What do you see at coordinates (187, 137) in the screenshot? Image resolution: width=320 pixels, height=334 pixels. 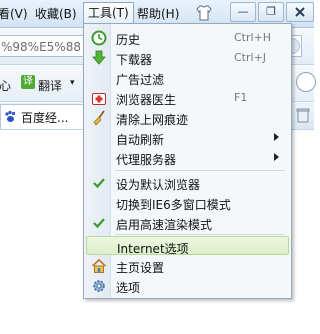 I see `menu-item-auto-refresh: 自动刷新` at bounding box center [187, 137].